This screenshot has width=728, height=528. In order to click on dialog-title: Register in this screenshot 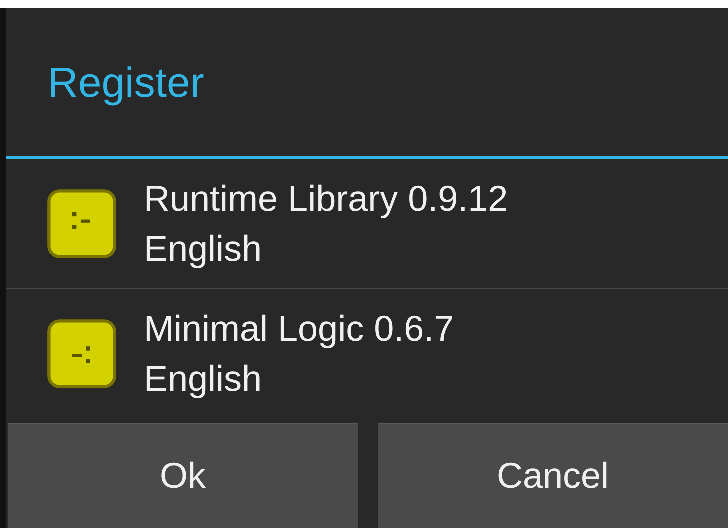, I will do `click(126, 83)`.